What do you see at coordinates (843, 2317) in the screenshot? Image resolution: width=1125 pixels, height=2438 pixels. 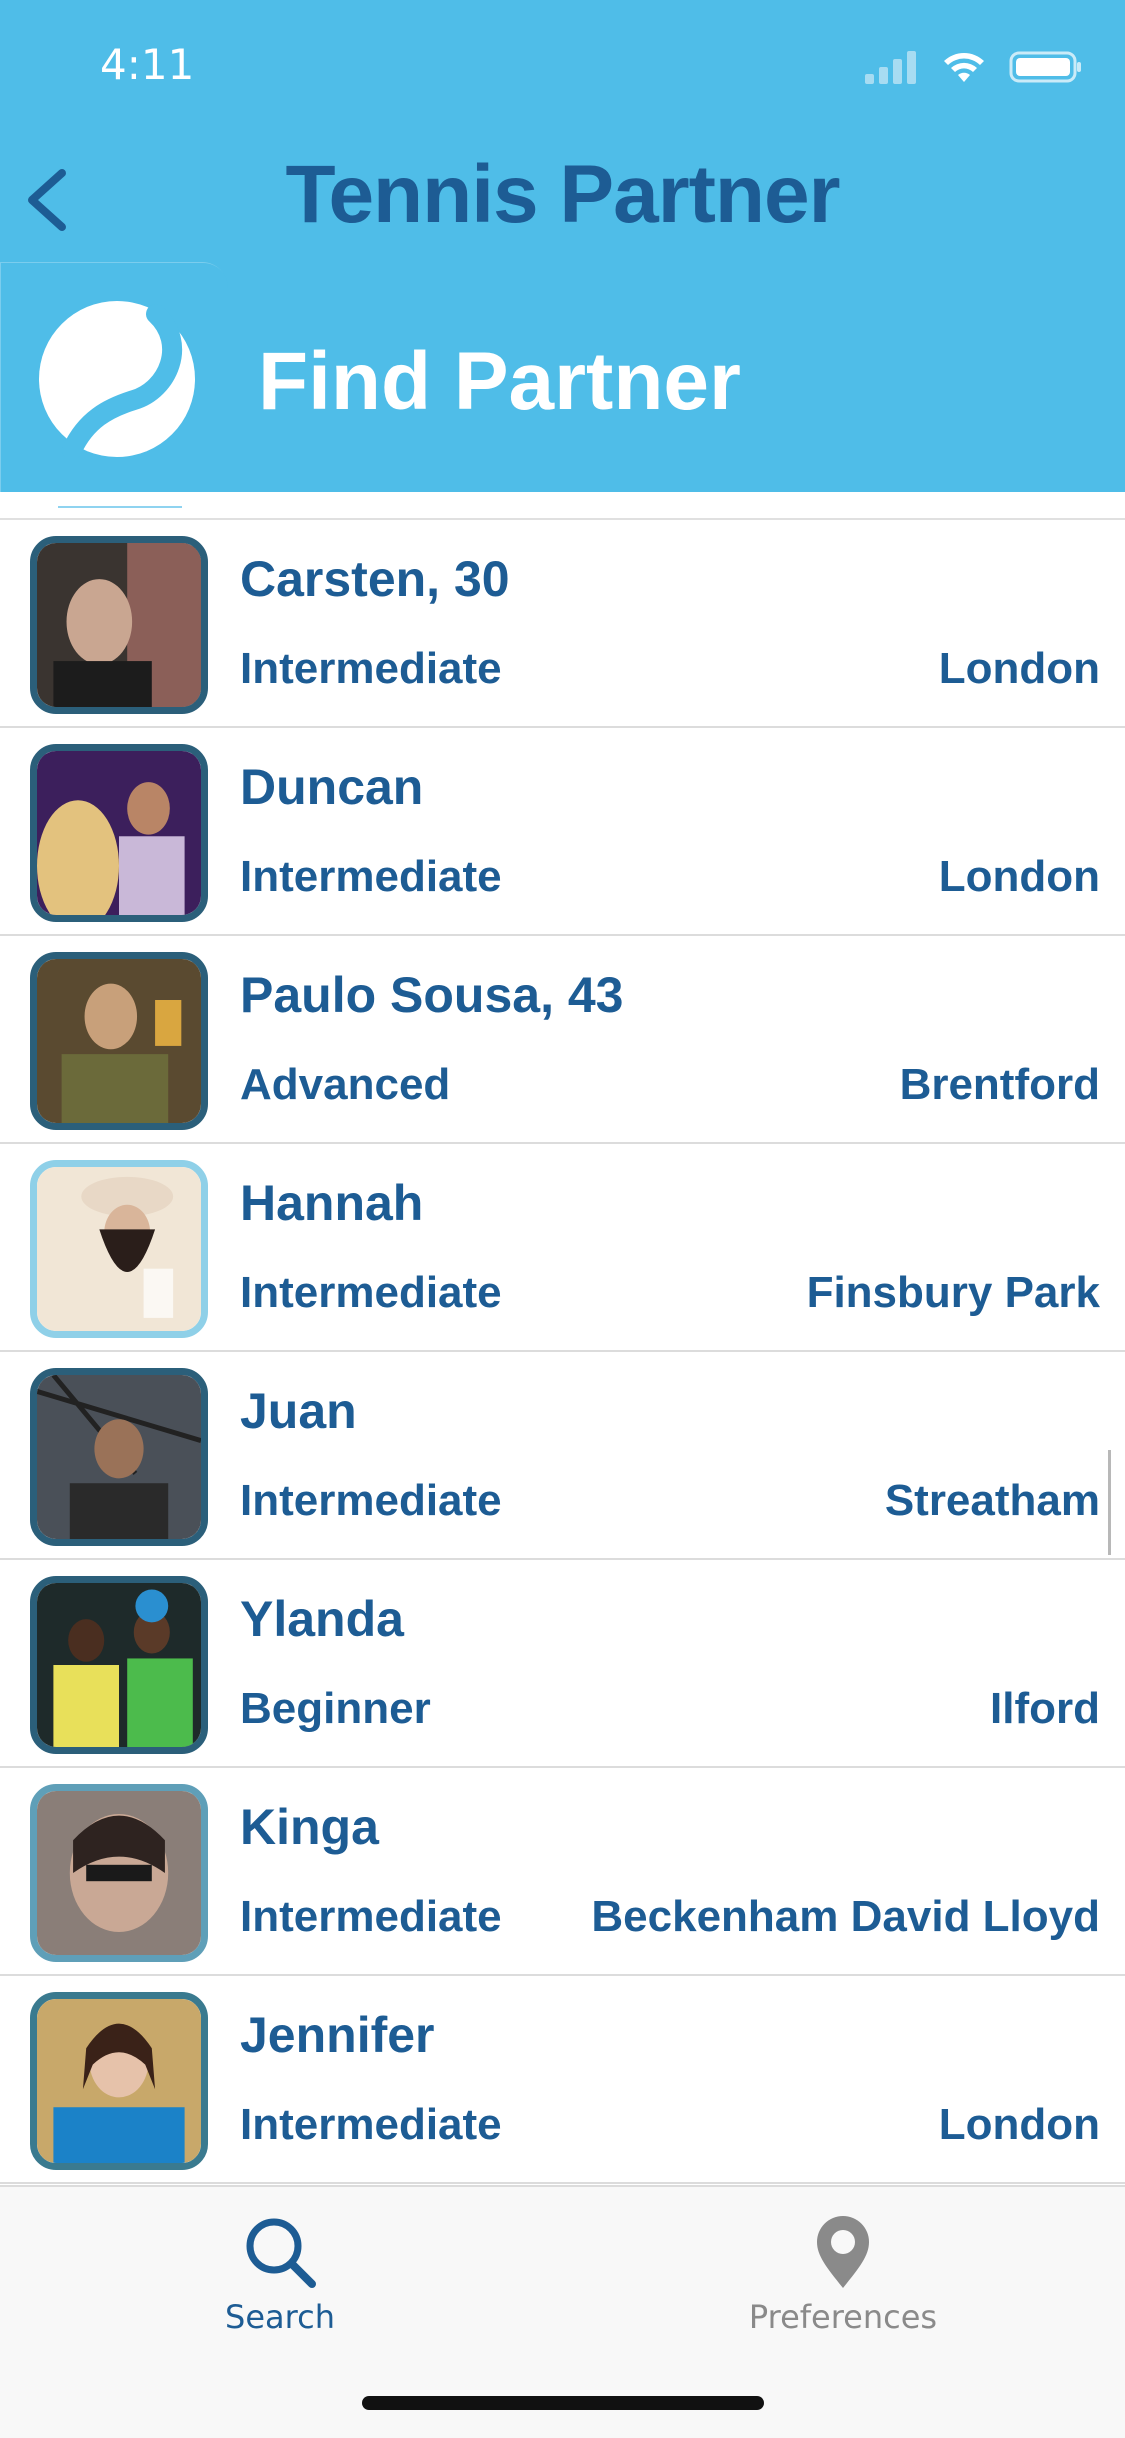 I see `tab-preferences-label: Preferences` at bounding box center [843, 2317].